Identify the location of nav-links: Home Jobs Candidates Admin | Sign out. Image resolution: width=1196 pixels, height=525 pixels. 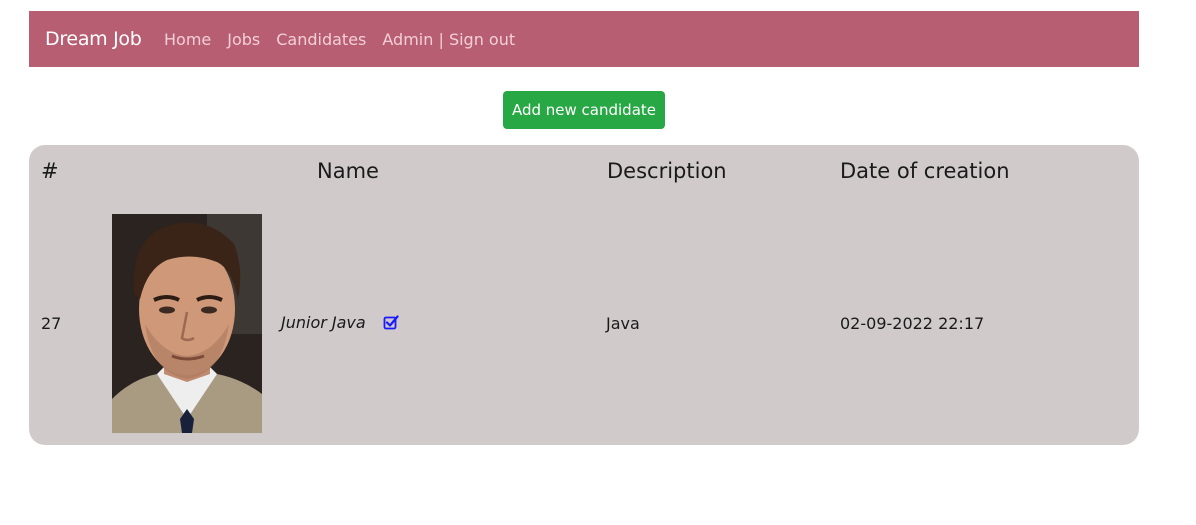
(339, 39).